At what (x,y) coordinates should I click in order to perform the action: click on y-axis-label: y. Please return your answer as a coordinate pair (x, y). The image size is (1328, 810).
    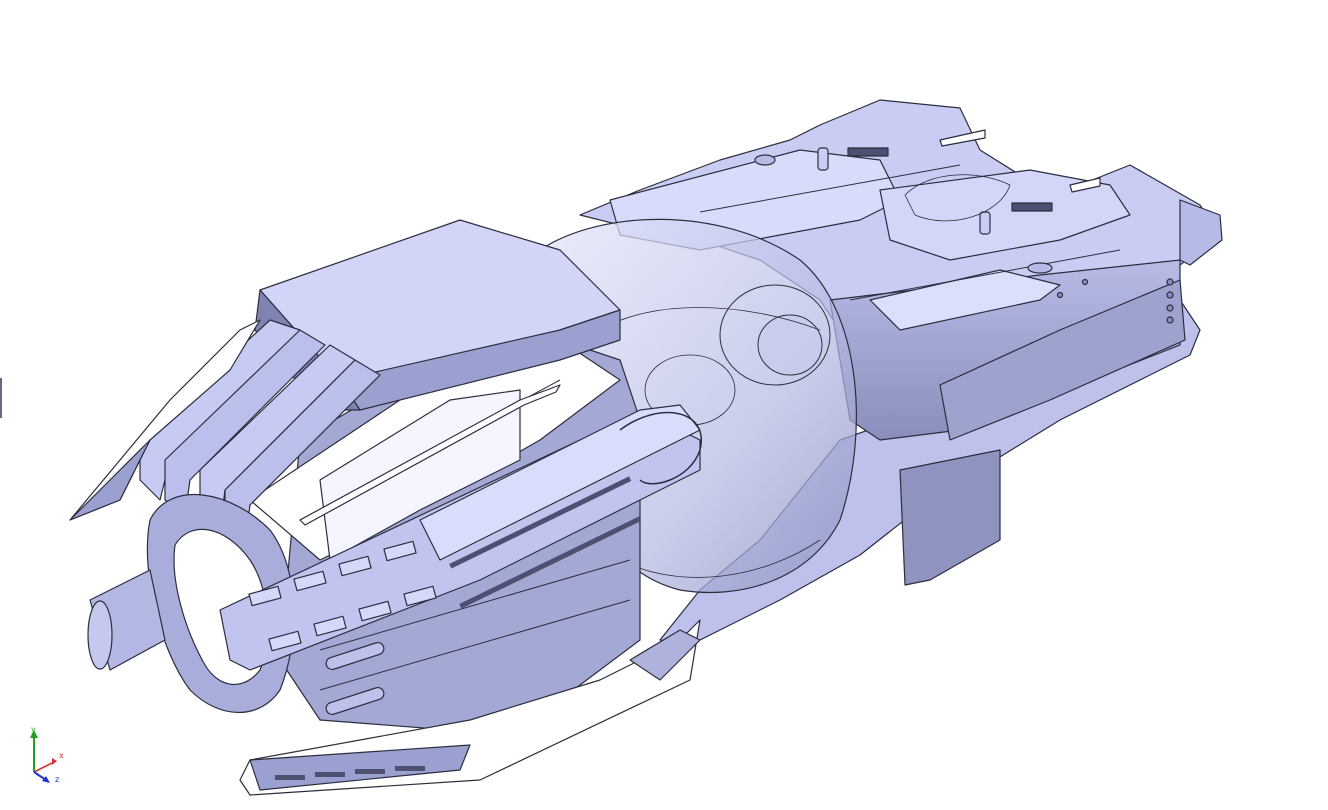
    Looking at the image, I should click on (33, 730).